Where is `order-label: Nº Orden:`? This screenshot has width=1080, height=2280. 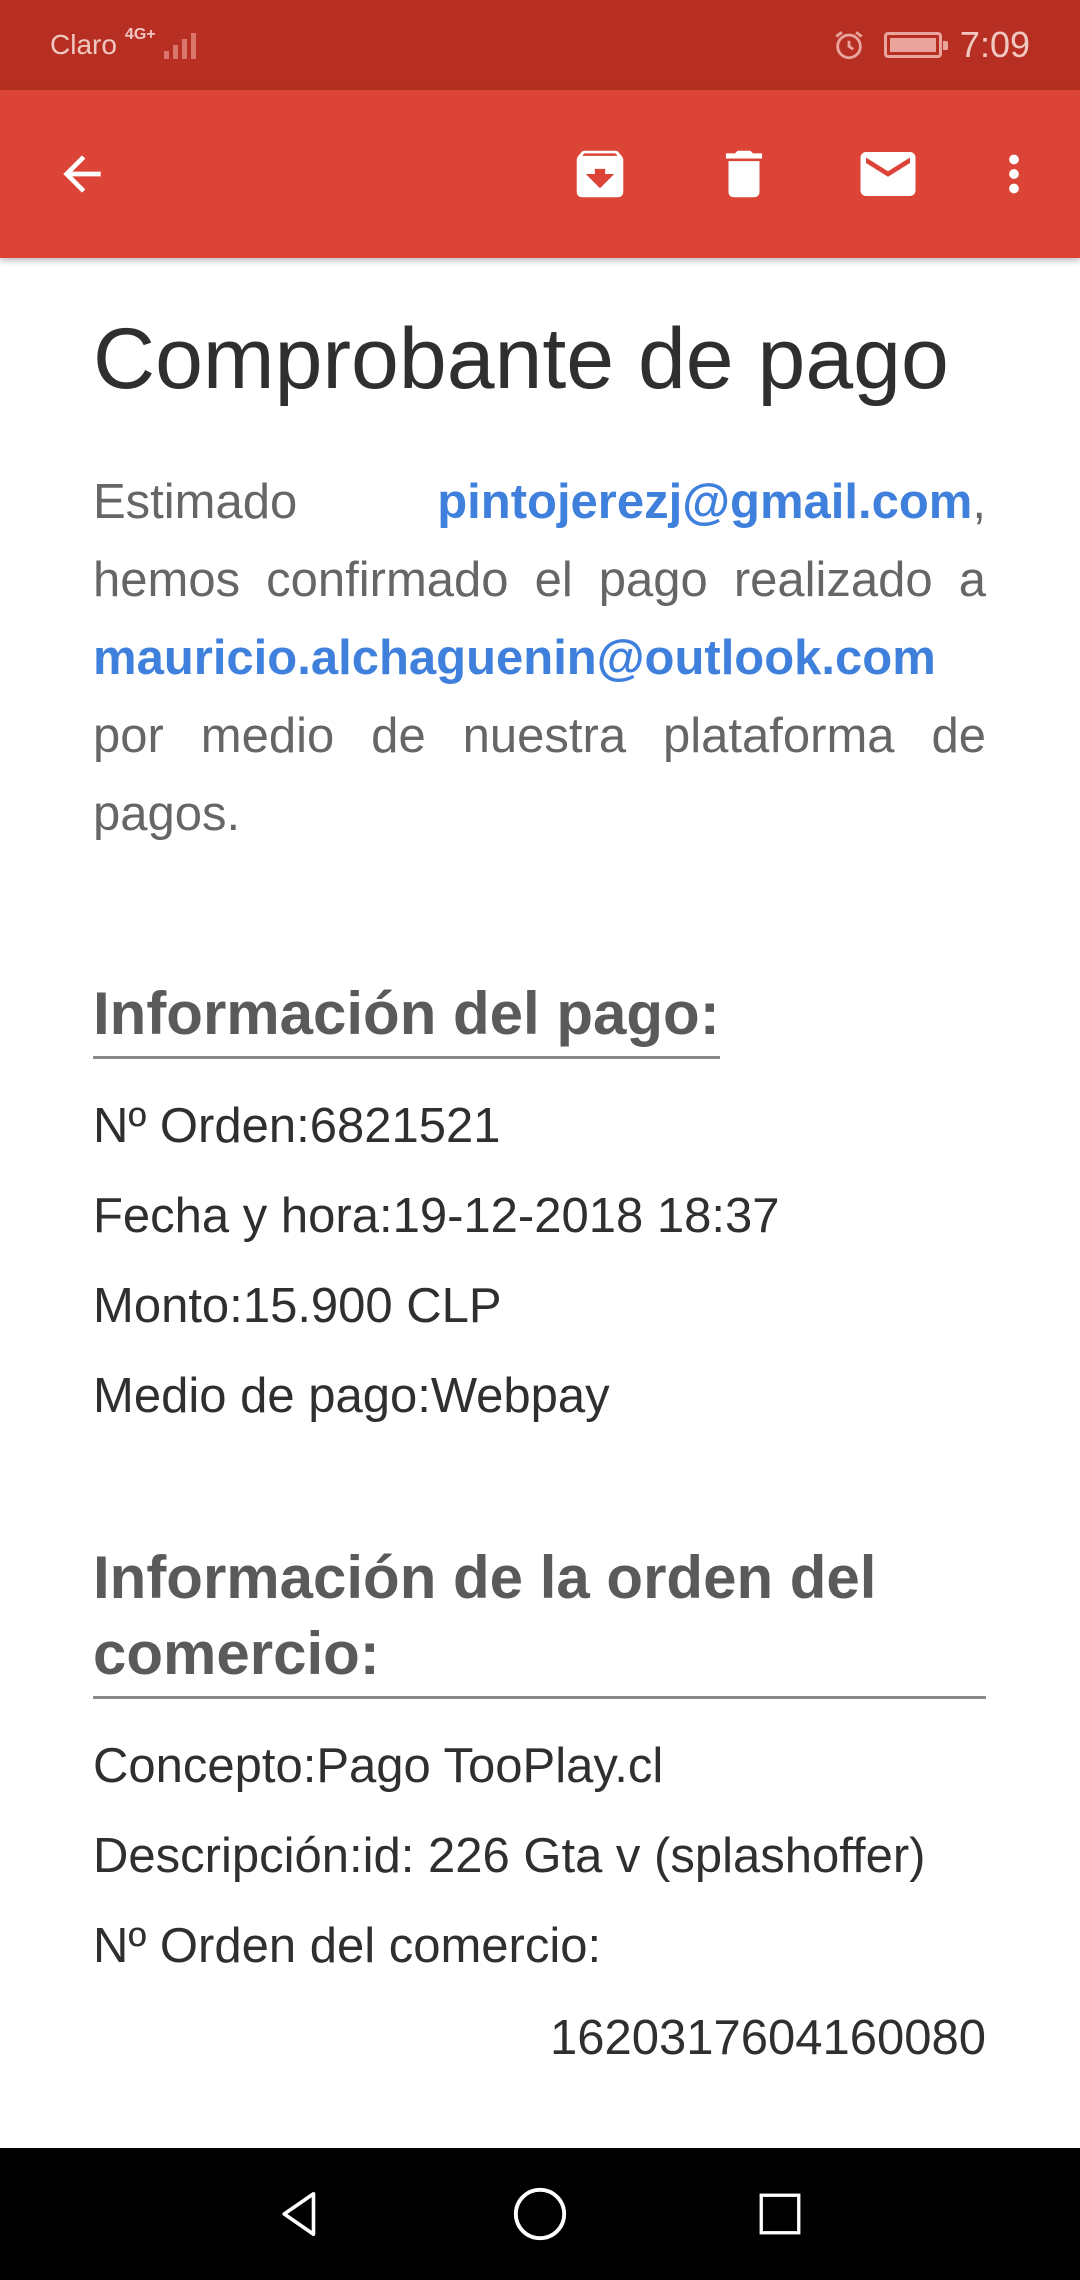 order-label: Nº Orden: is located at coordinates (201, 1126).